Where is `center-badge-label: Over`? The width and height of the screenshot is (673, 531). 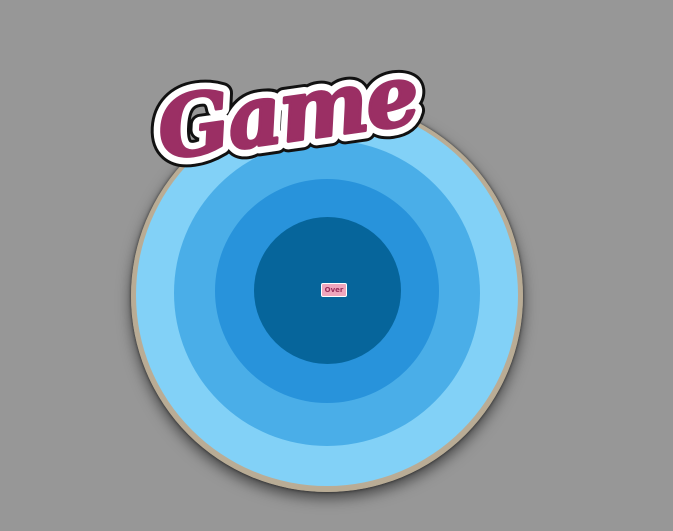 center-badge-label: Over is located at coordinates (334, 289).